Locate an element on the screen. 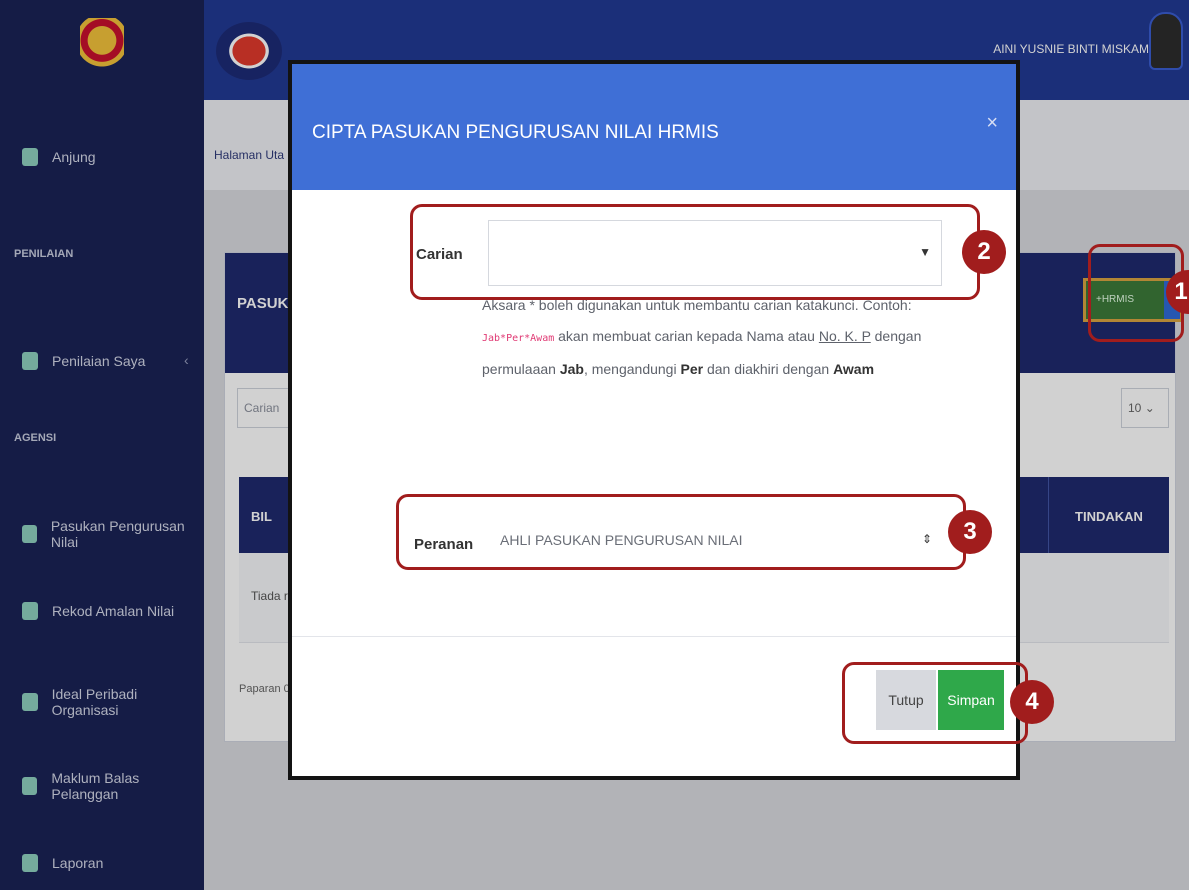 This screenshot has width=1189, height=890. annotation-number: 2 is located at coordinates (984, 251).